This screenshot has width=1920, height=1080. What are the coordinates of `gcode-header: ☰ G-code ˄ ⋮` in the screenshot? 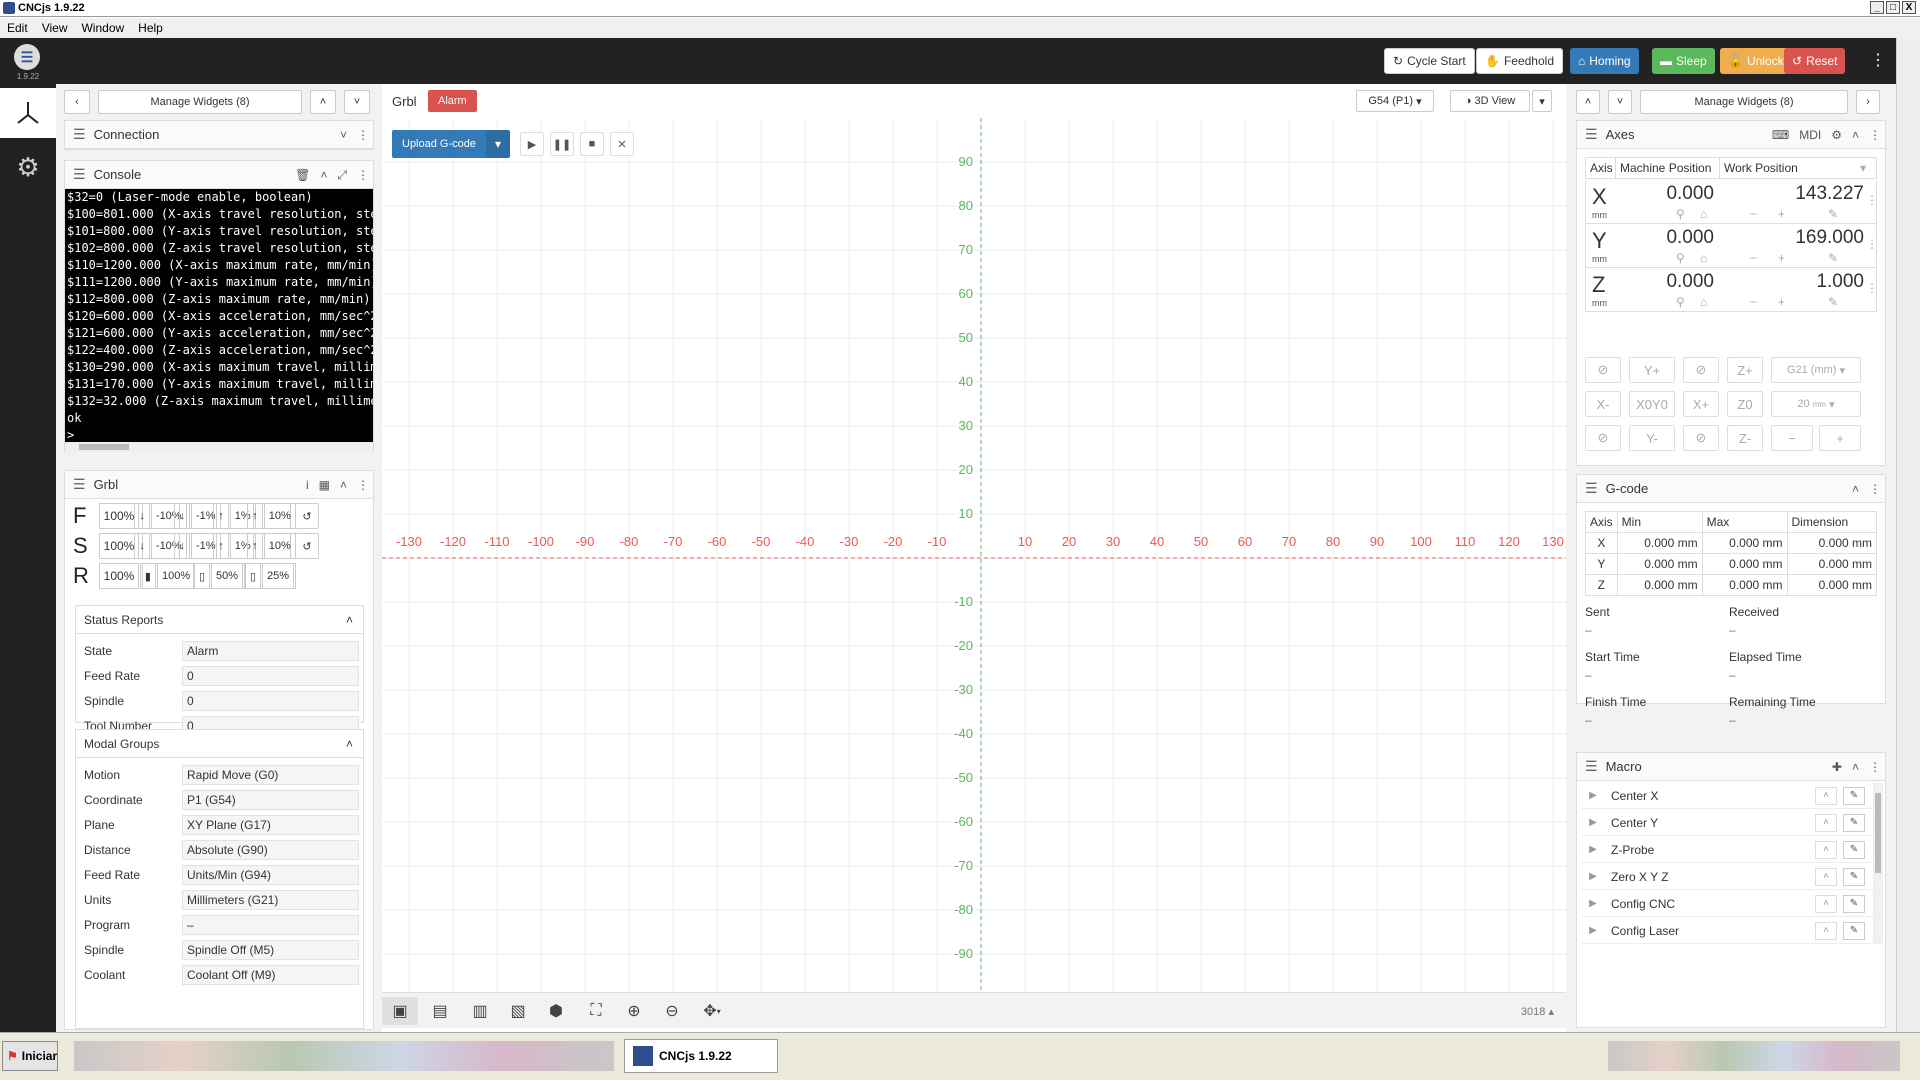 It's located at (1731, 489).